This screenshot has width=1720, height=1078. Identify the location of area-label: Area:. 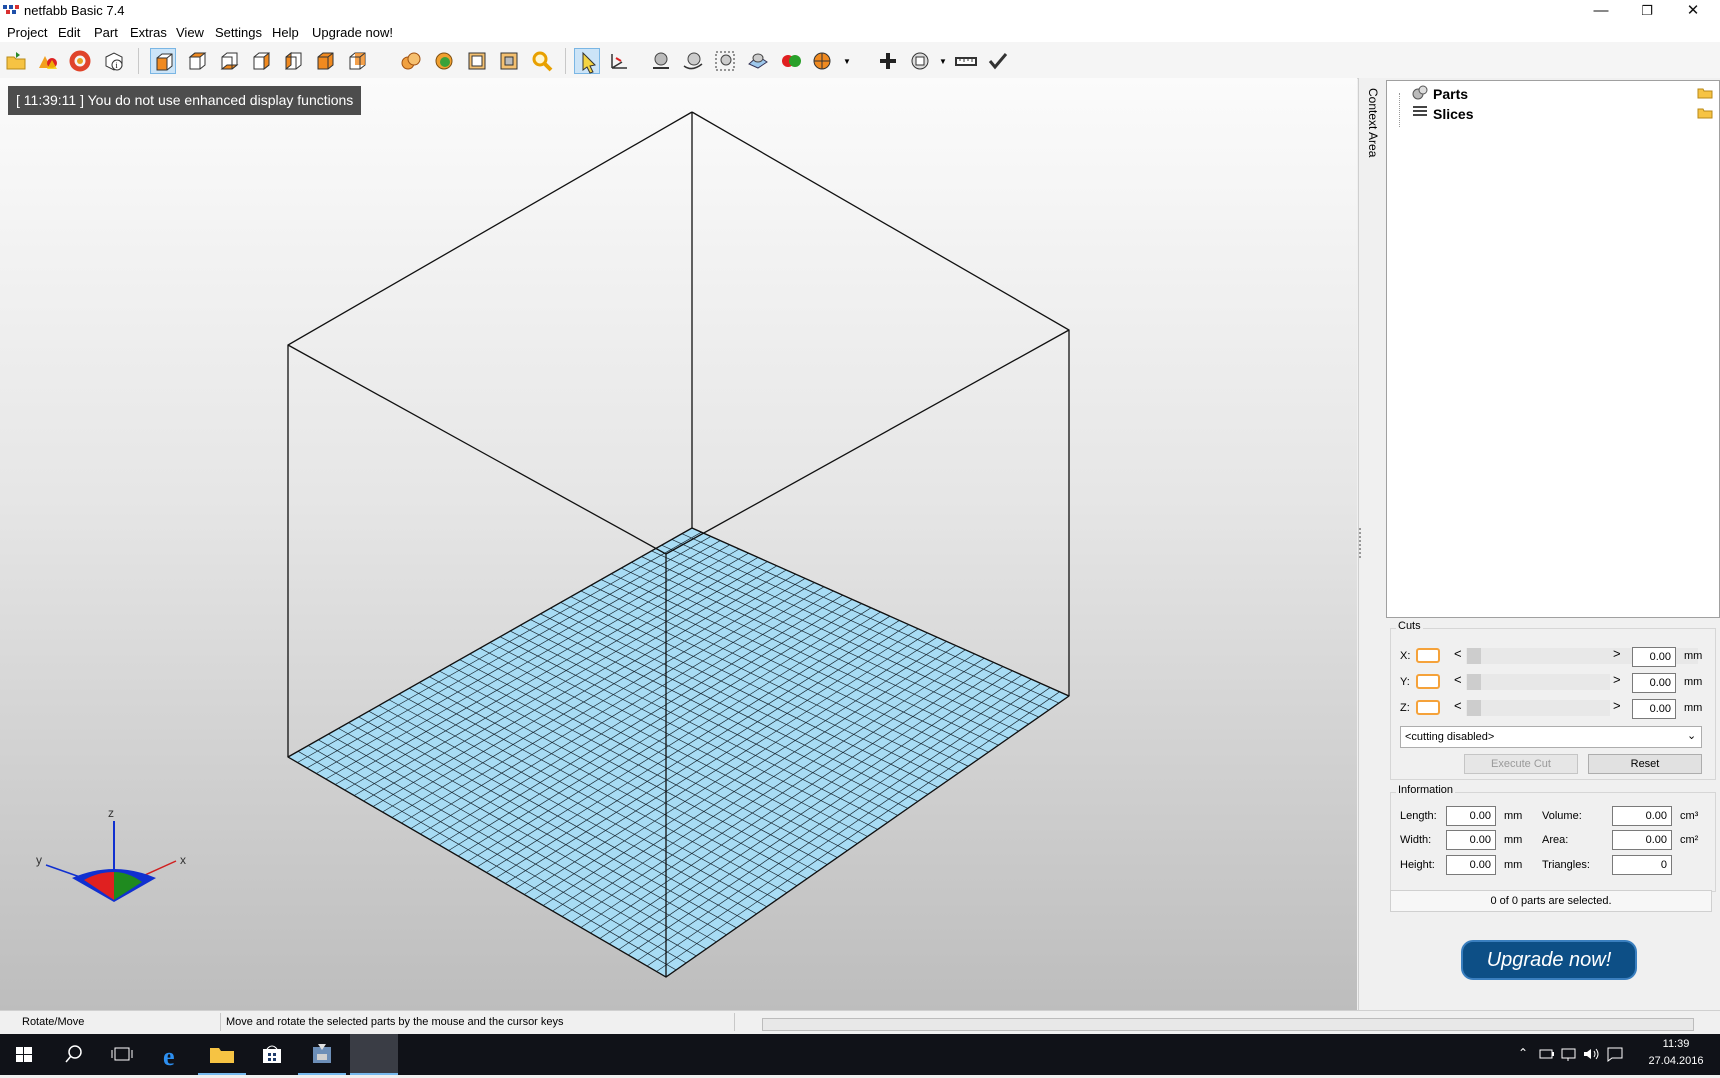
(1555, 840).